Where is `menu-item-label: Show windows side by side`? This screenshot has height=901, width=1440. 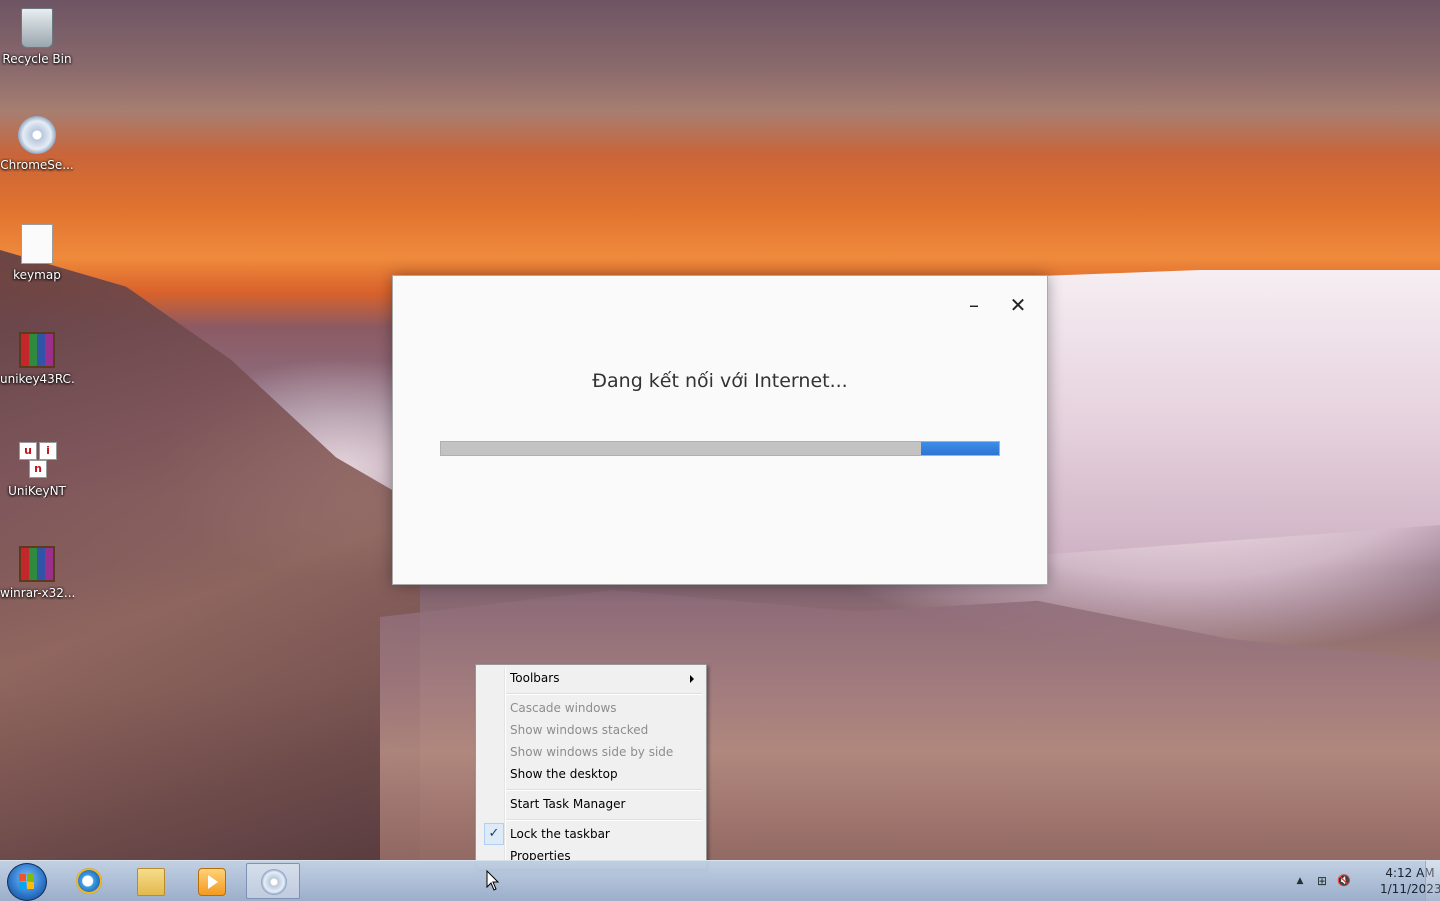
menu-item-label: Show windows side by side is located at coordinates (592, 752).